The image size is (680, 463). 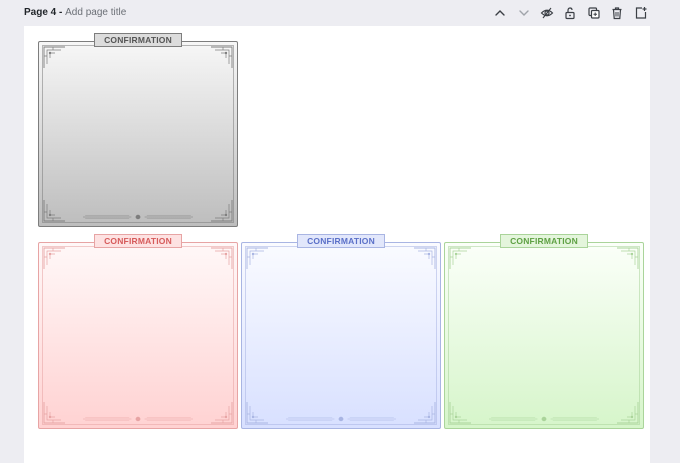 What do you see at coordinates (524, 13) in the screenshot?
I see `chevron-down-icon` at bounding box center [524, 13].